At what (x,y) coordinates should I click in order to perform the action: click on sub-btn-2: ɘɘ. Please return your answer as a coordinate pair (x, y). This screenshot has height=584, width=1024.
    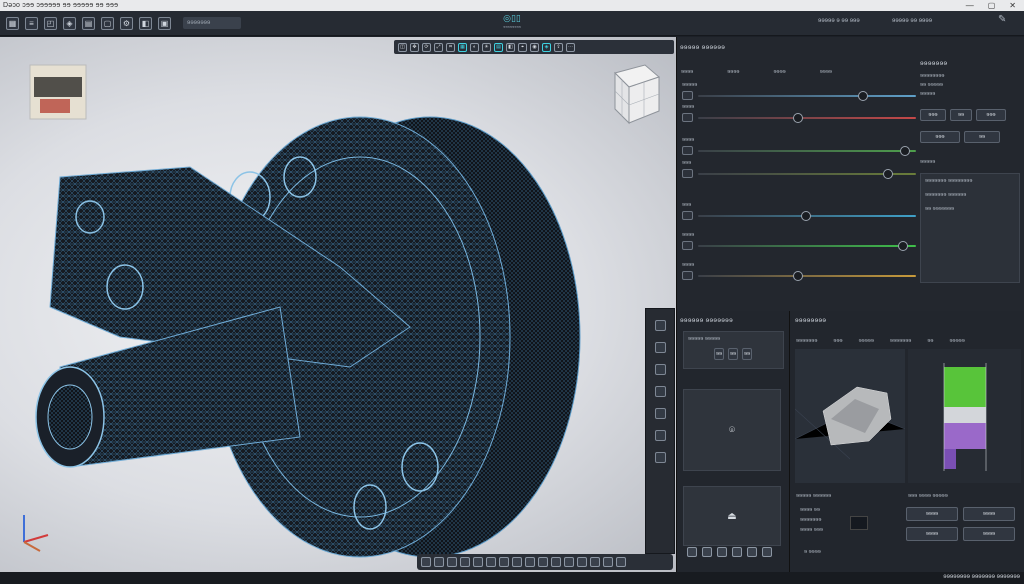
    Looking at the image, I should click on (961, 115).